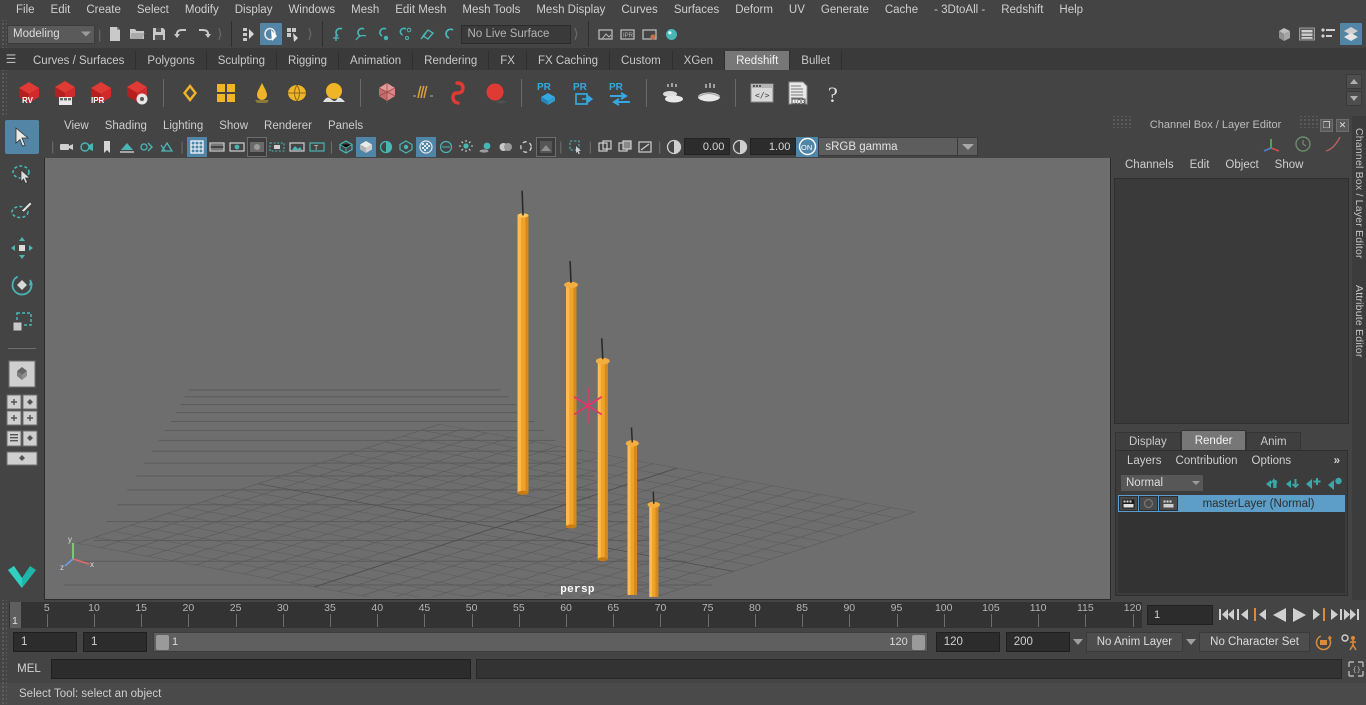 The image size is (1366, 705). I want to click on dock-tab-channel-box: Channel Box / Layer Editor, so click(1359, 193).